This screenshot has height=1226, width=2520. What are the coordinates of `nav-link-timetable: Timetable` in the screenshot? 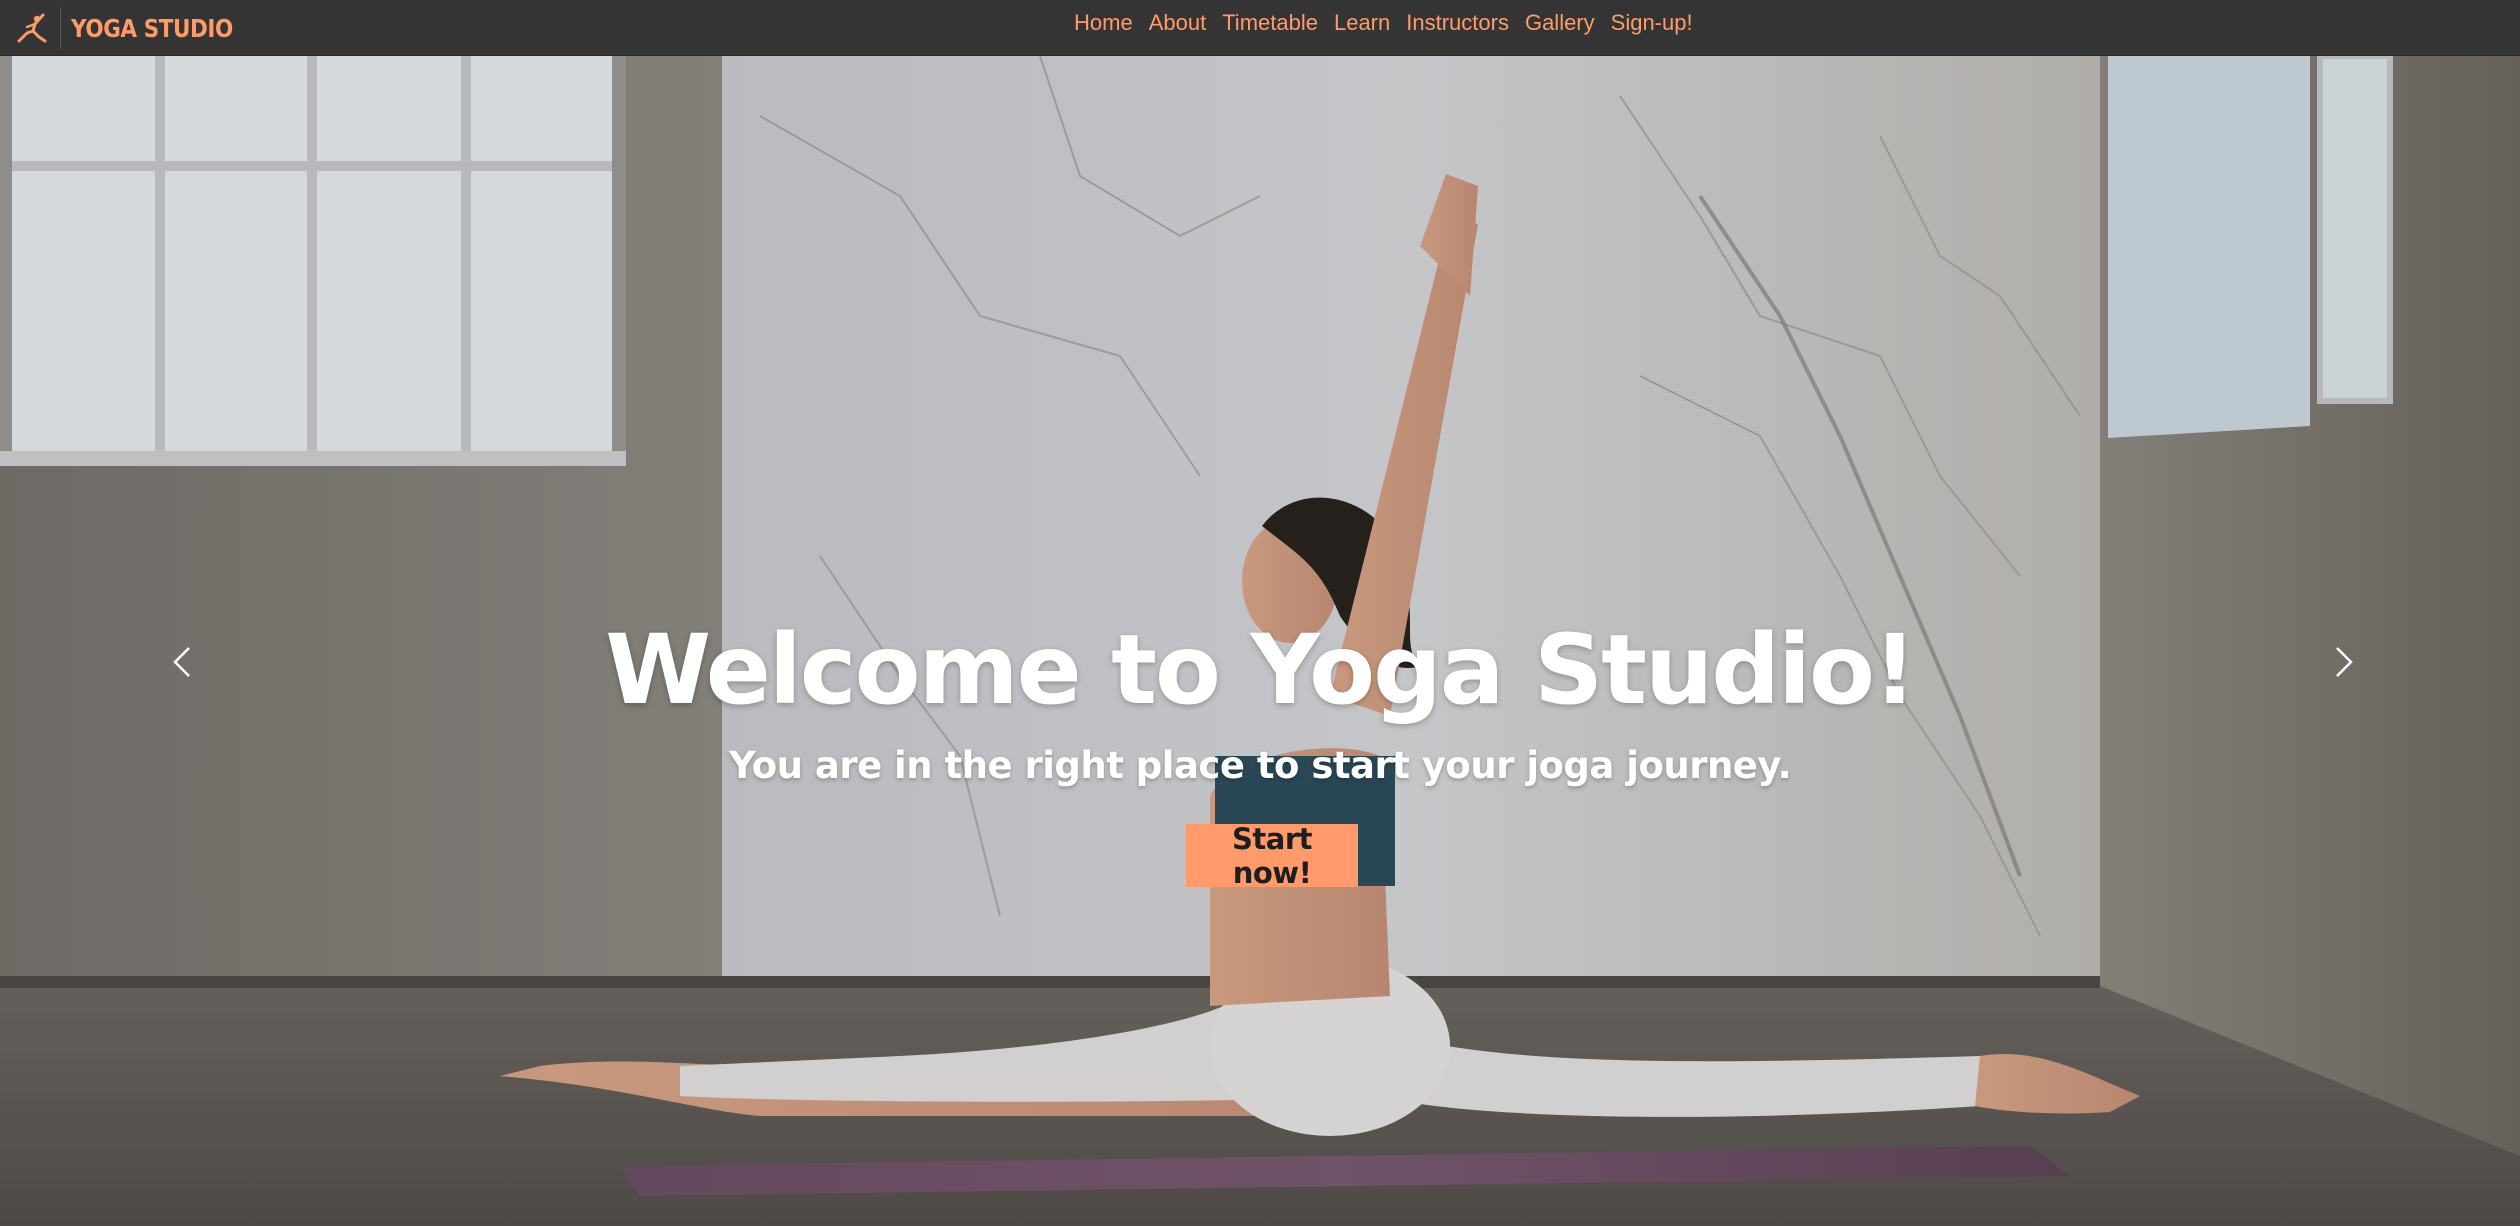 It's located at (1270, 23).